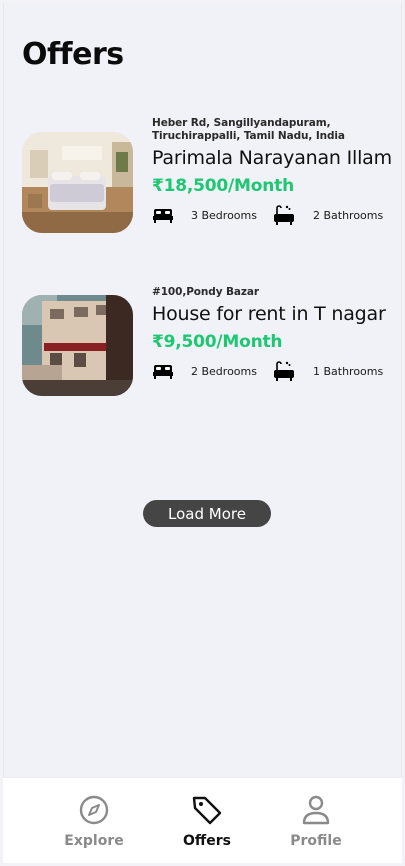 This screenshot has height=866, width=405. I want to click on nav-label-offers: Offers, so click(207, 841).